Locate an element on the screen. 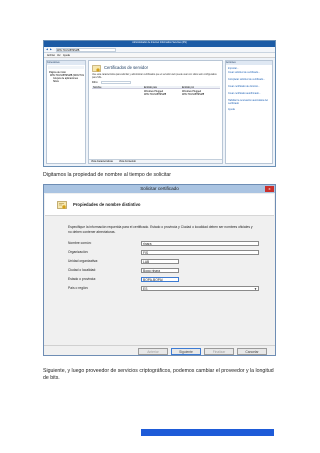  tab-features-view: Vista Características is located at coordinates (102, 161).